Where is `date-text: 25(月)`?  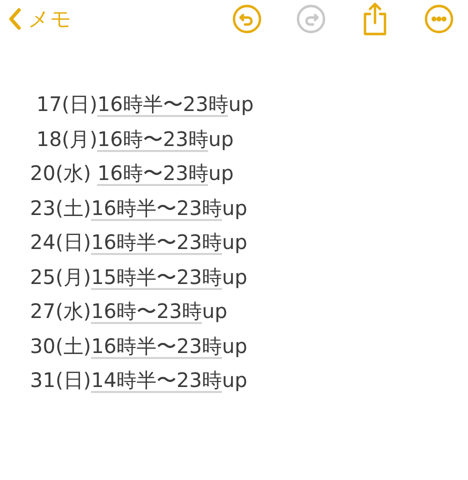 date-text: 25(月) is located at coordinates (61, 277).